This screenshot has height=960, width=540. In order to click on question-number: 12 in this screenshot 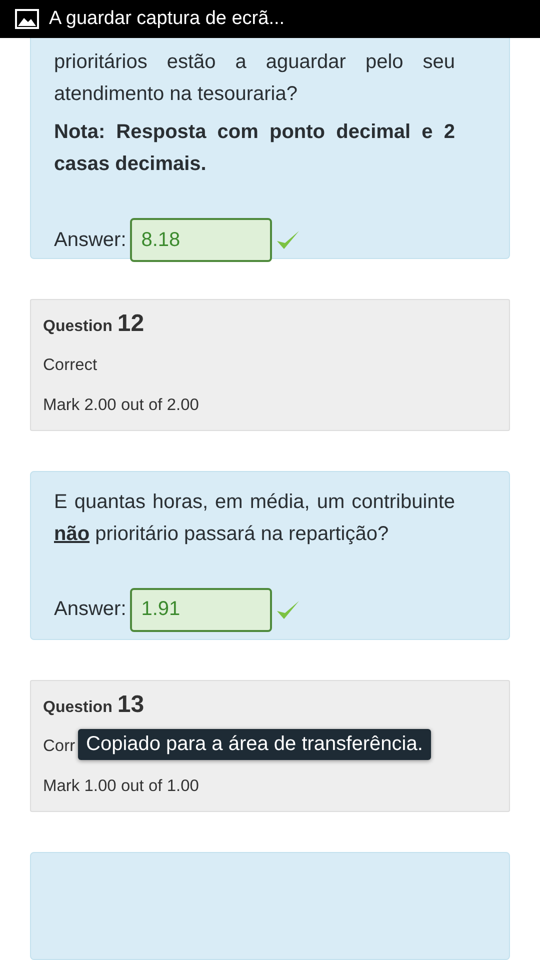, I will do `click(130, 324)`.